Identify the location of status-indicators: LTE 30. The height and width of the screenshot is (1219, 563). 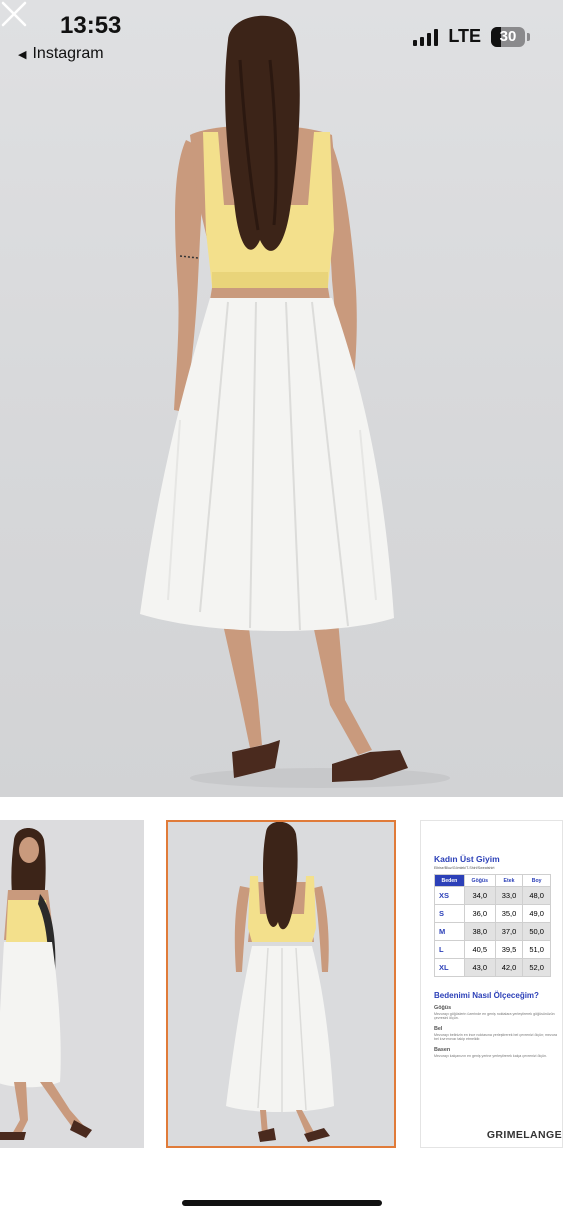
(471, 36).